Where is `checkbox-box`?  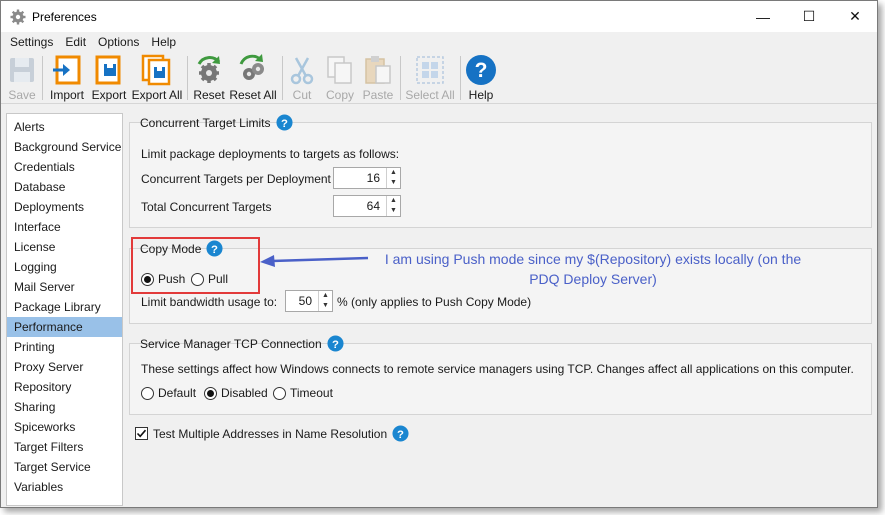 checkbox-box is located at coordinates (141, 433).